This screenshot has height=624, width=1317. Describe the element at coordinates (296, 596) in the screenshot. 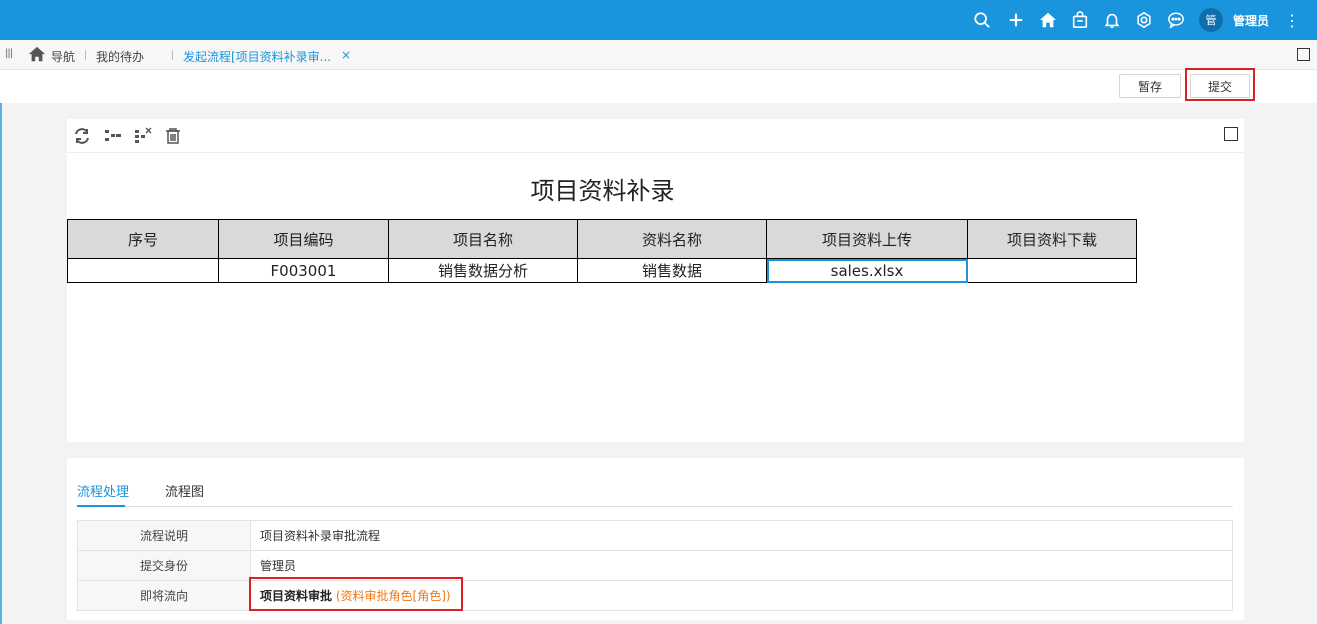

I see `next-step-name: 项目资料审批` at that location.